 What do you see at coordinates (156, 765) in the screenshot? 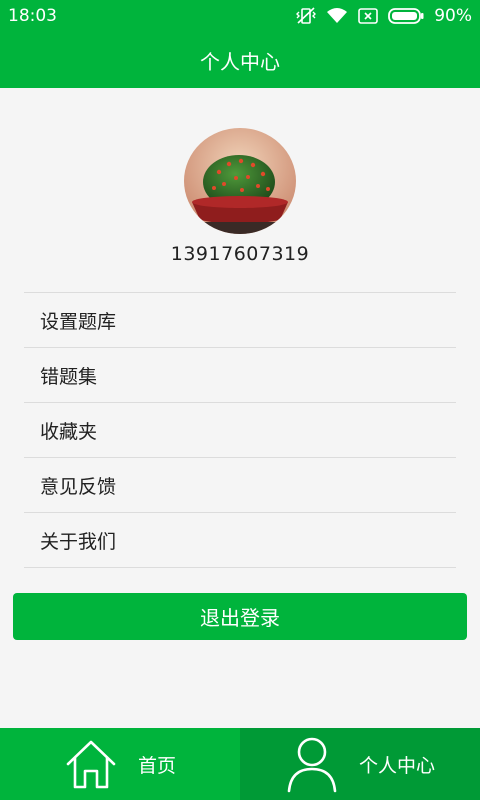
I see `tab-home-label: 首页` at bounding box center [156, 765].